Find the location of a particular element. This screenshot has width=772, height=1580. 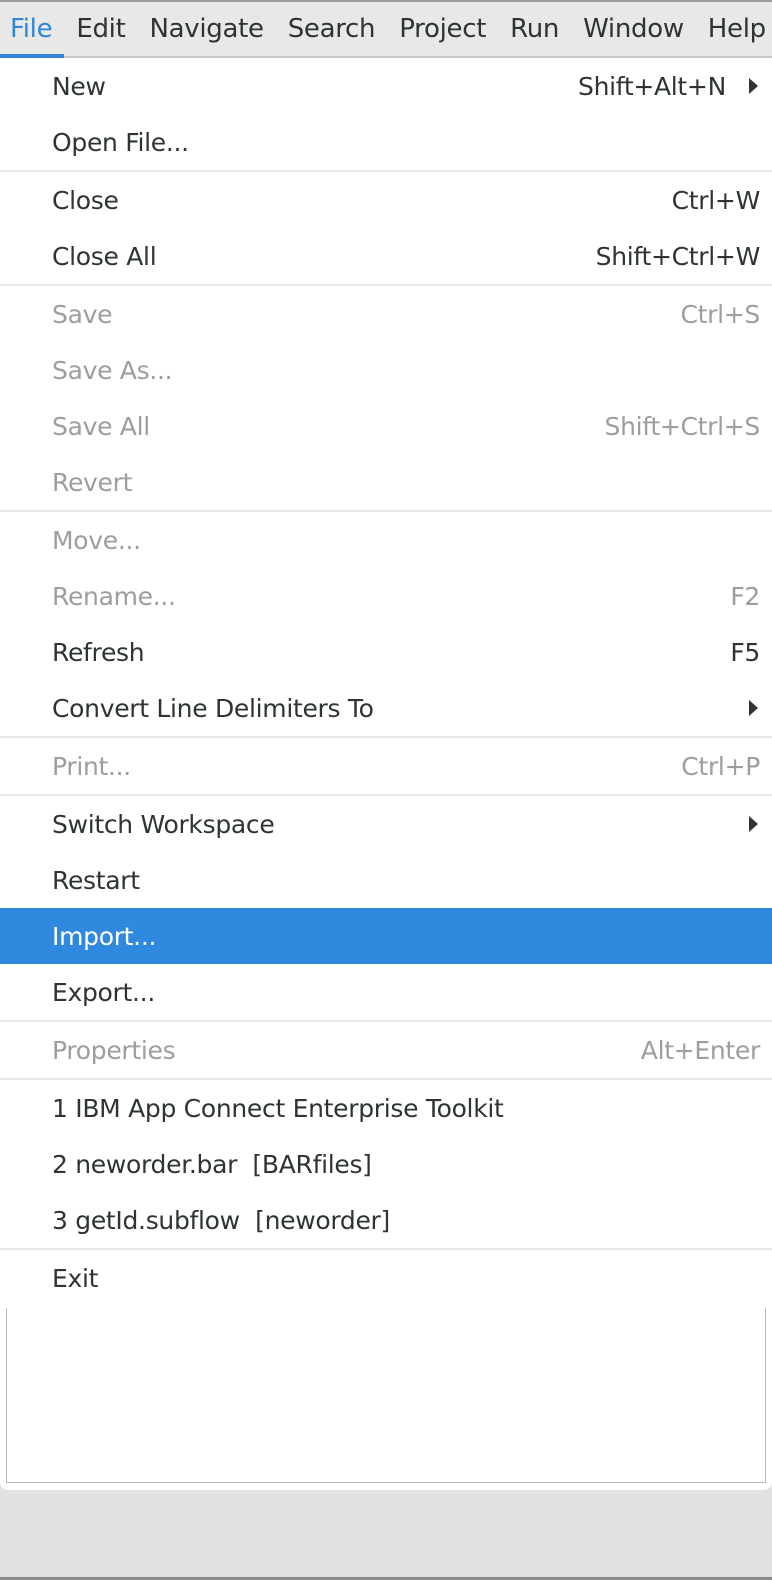

menu-item-exit: Exit is located at coordinates (386, 1278).